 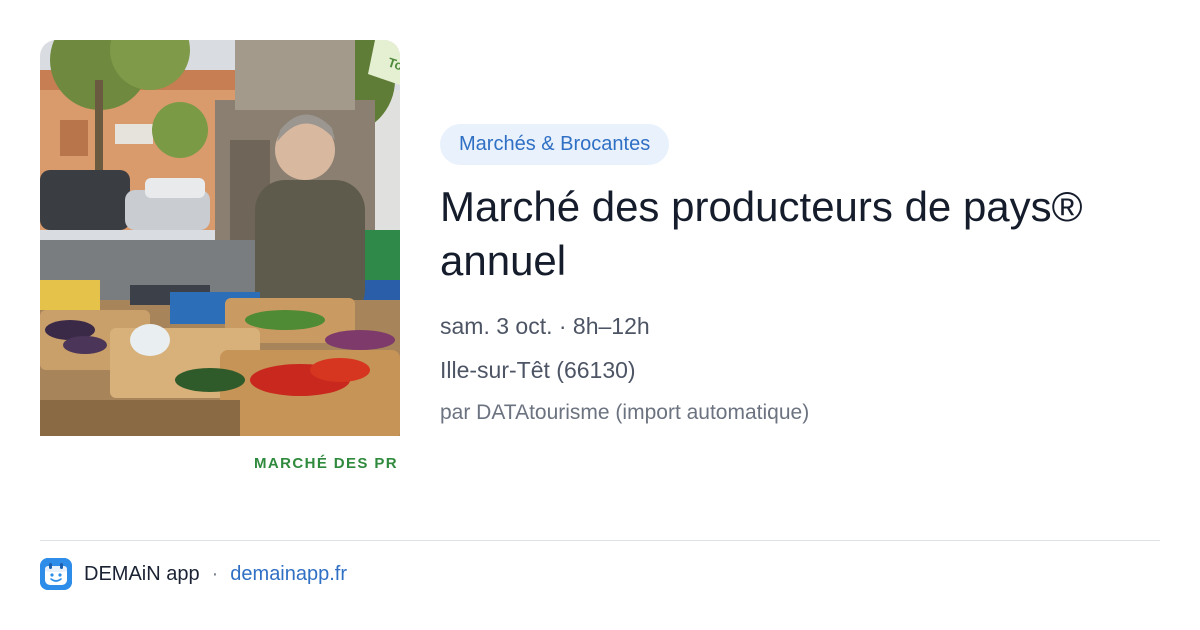 I want to click on footer: DEMAiN app · demainapp.fr, so click(x=193, y=574).